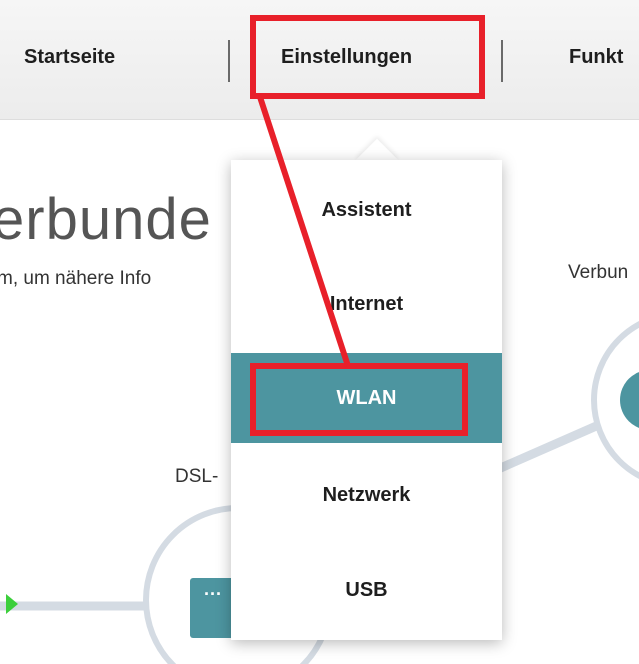 The width and height of the screenshot is (639, 664). Describe the element at coordinates (367, 57) in the screenshot. I see `highlight-box-einstellungen` at that location.